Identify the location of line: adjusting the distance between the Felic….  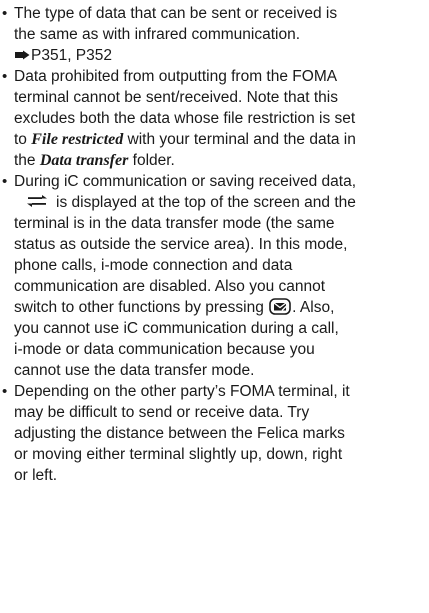
(179, 433).